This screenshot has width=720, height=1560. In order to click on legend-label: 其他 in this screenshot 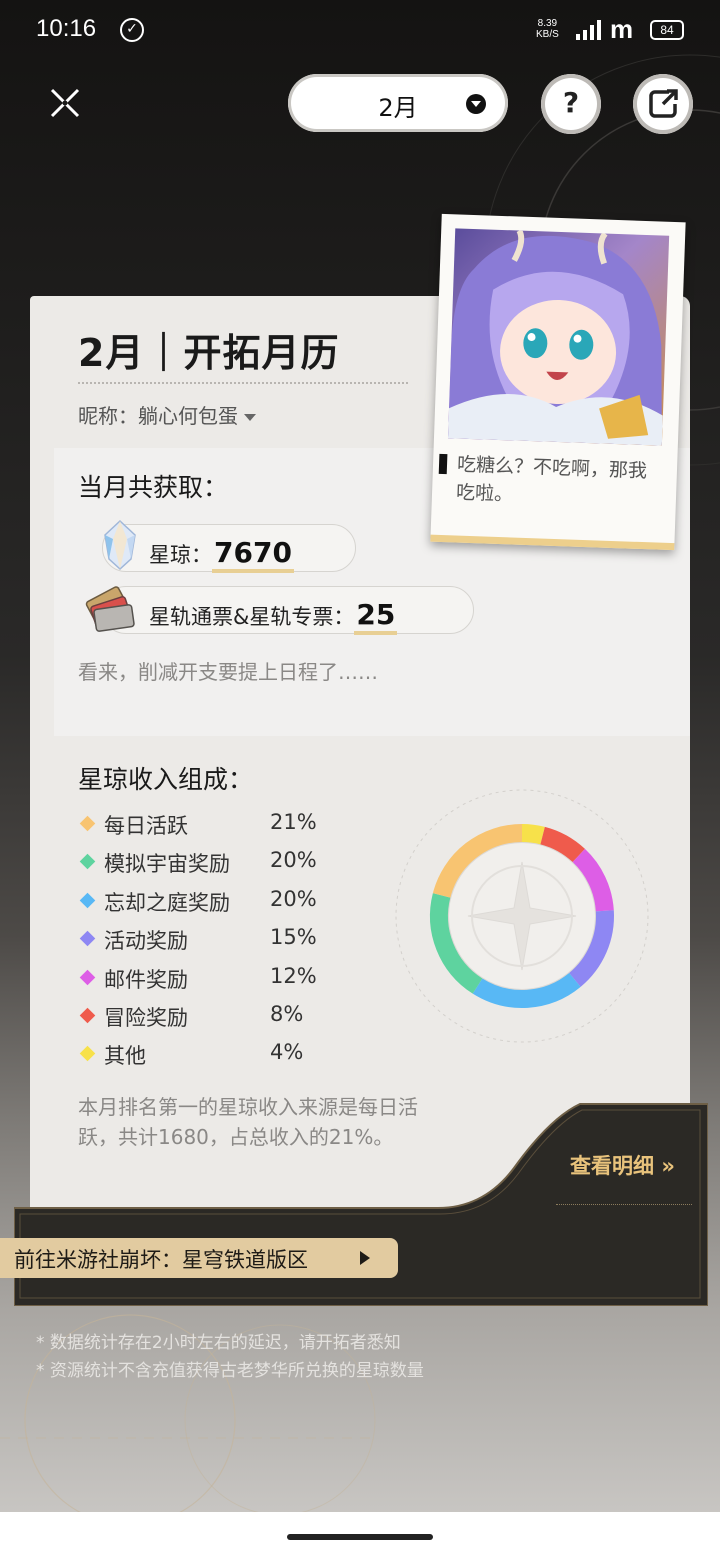, I will do `click(125, 1056)`.